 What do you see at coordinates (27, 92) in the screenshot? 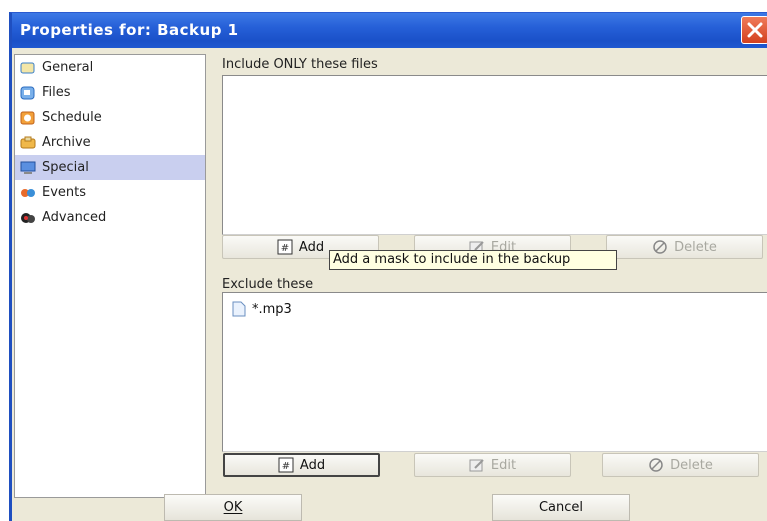
I see `files-icon` at bounding box center [27, 92].